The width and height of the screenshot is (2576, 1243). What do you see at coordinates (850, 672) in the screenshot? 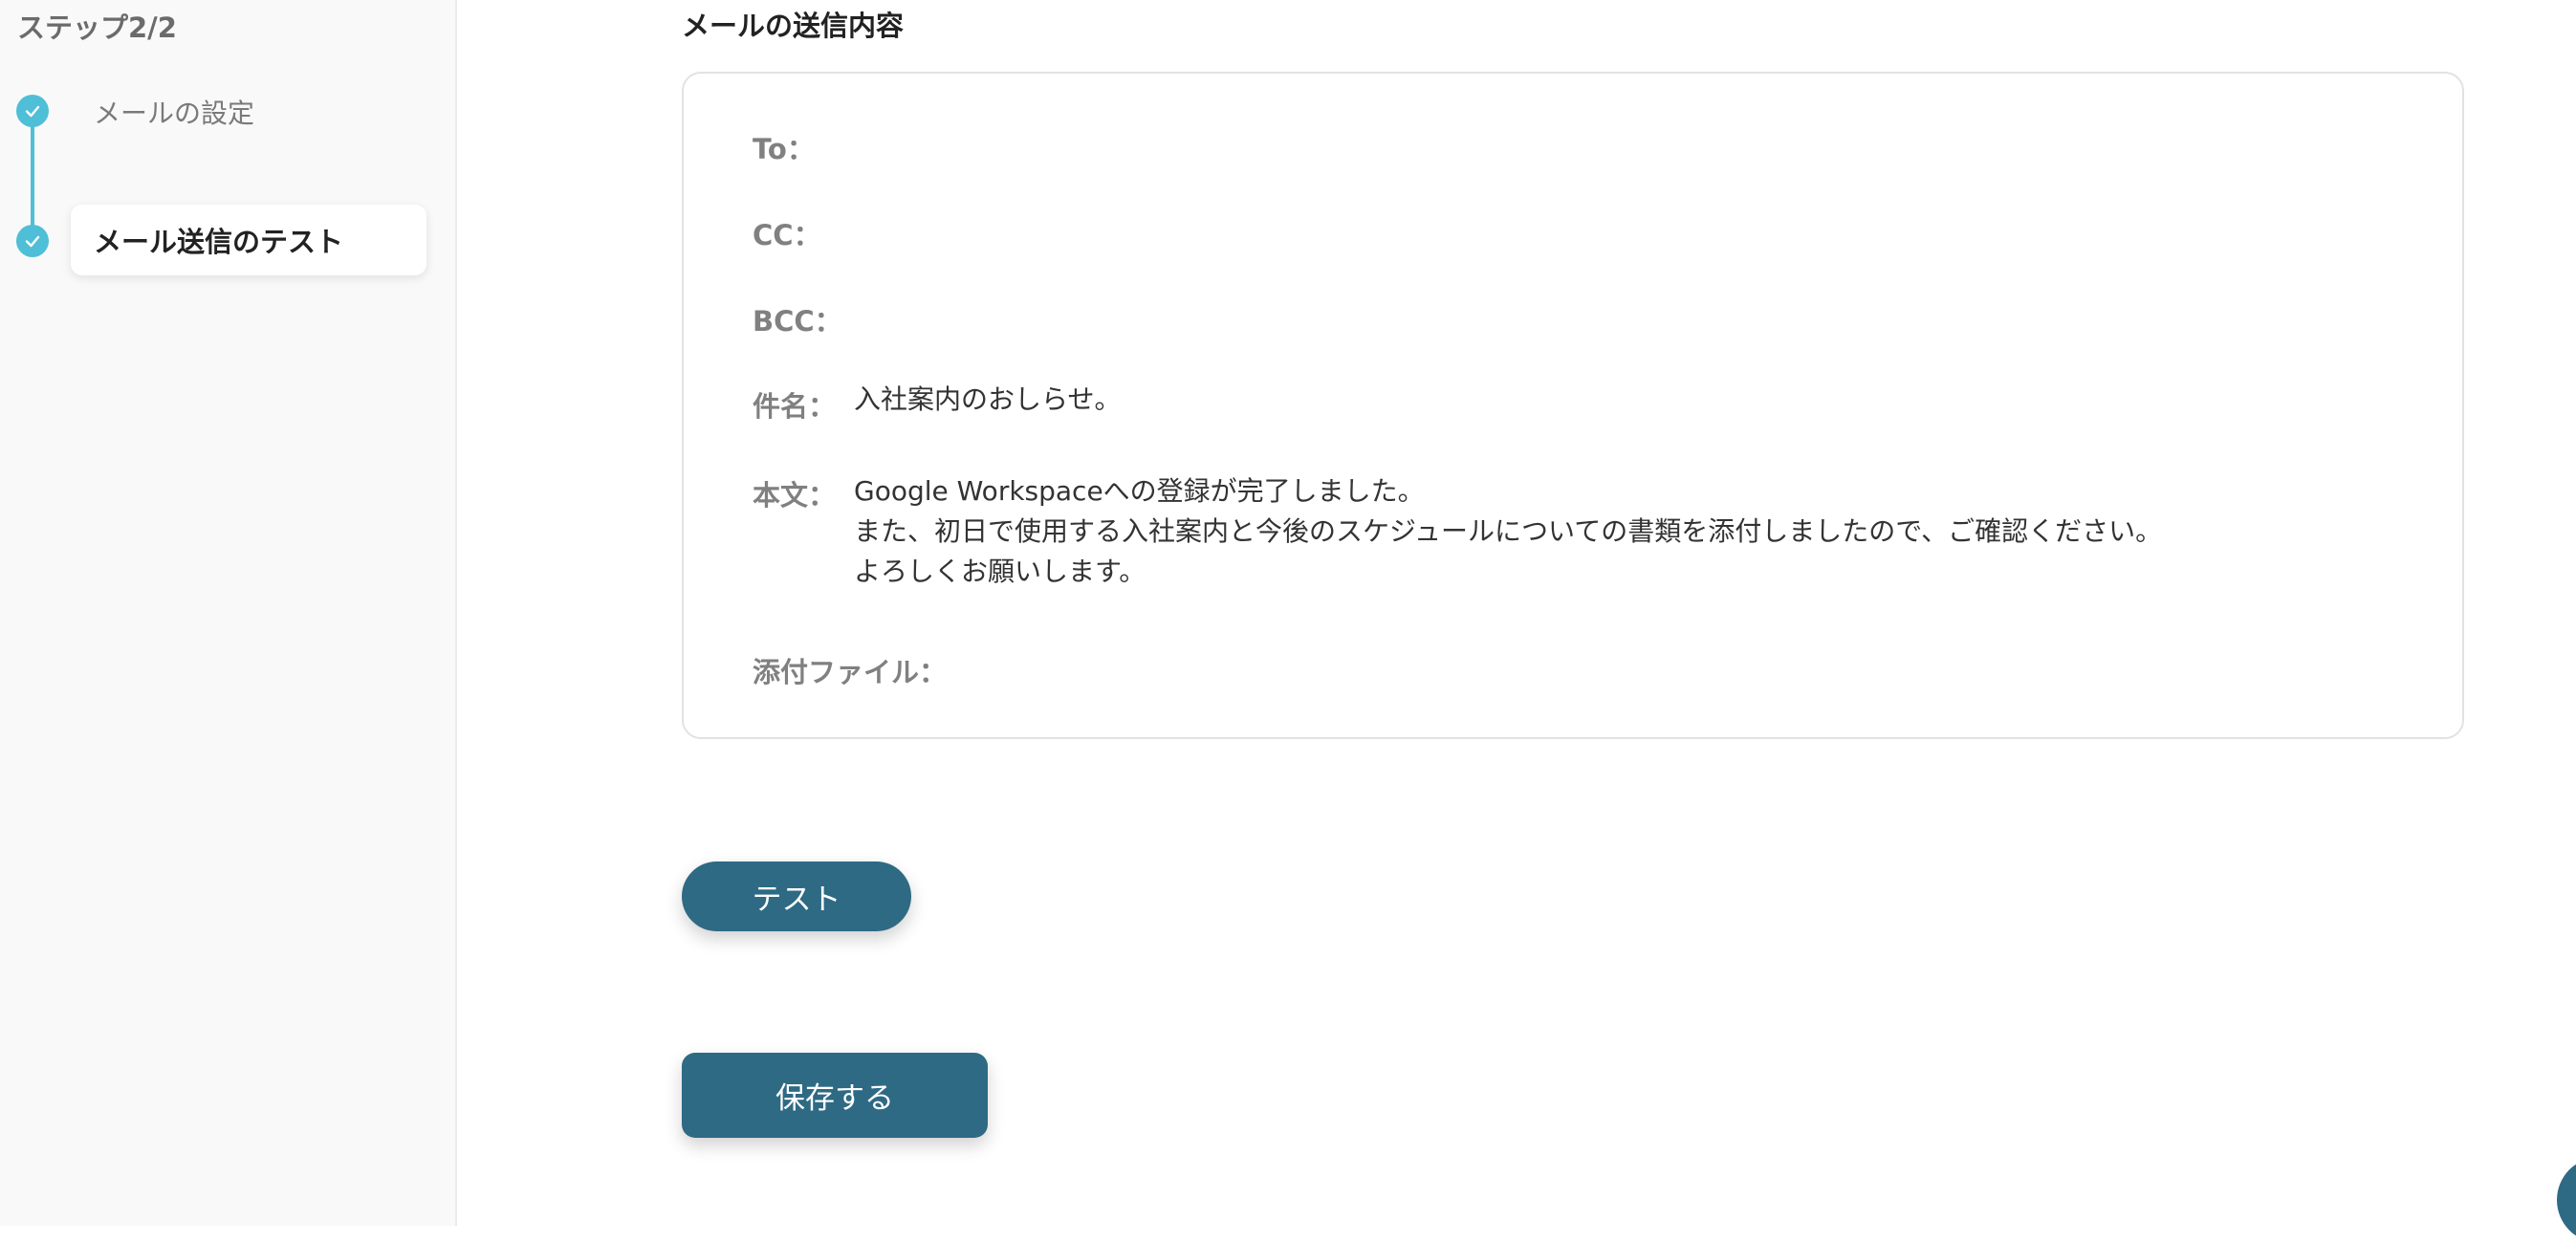
I see `attachment-label: 添付ファイル：` at bounding box center [850, 672].